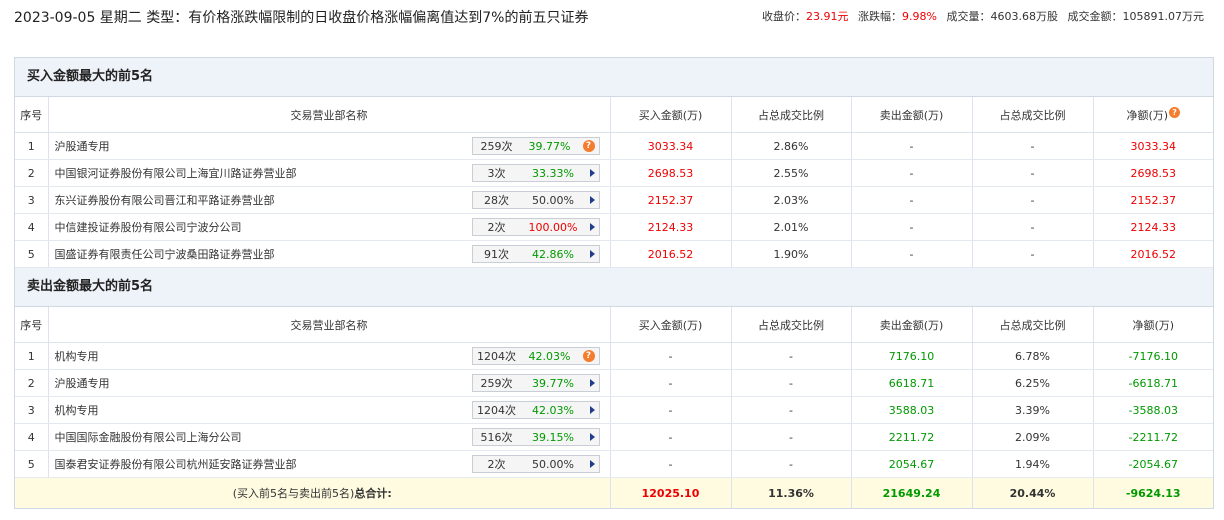 This screenshot has height=520, width=1224. I want to click on sell-ratio: 3.39%, so click(1033, 410).